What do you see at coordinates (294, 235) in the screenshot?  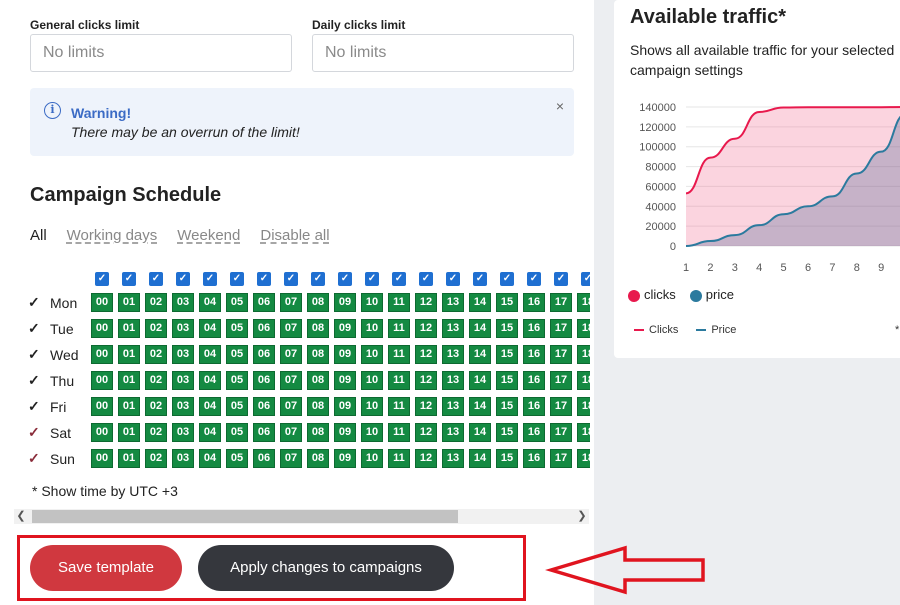 I see `filter-disable-all: Disable all` at bounding box center [294, 235].